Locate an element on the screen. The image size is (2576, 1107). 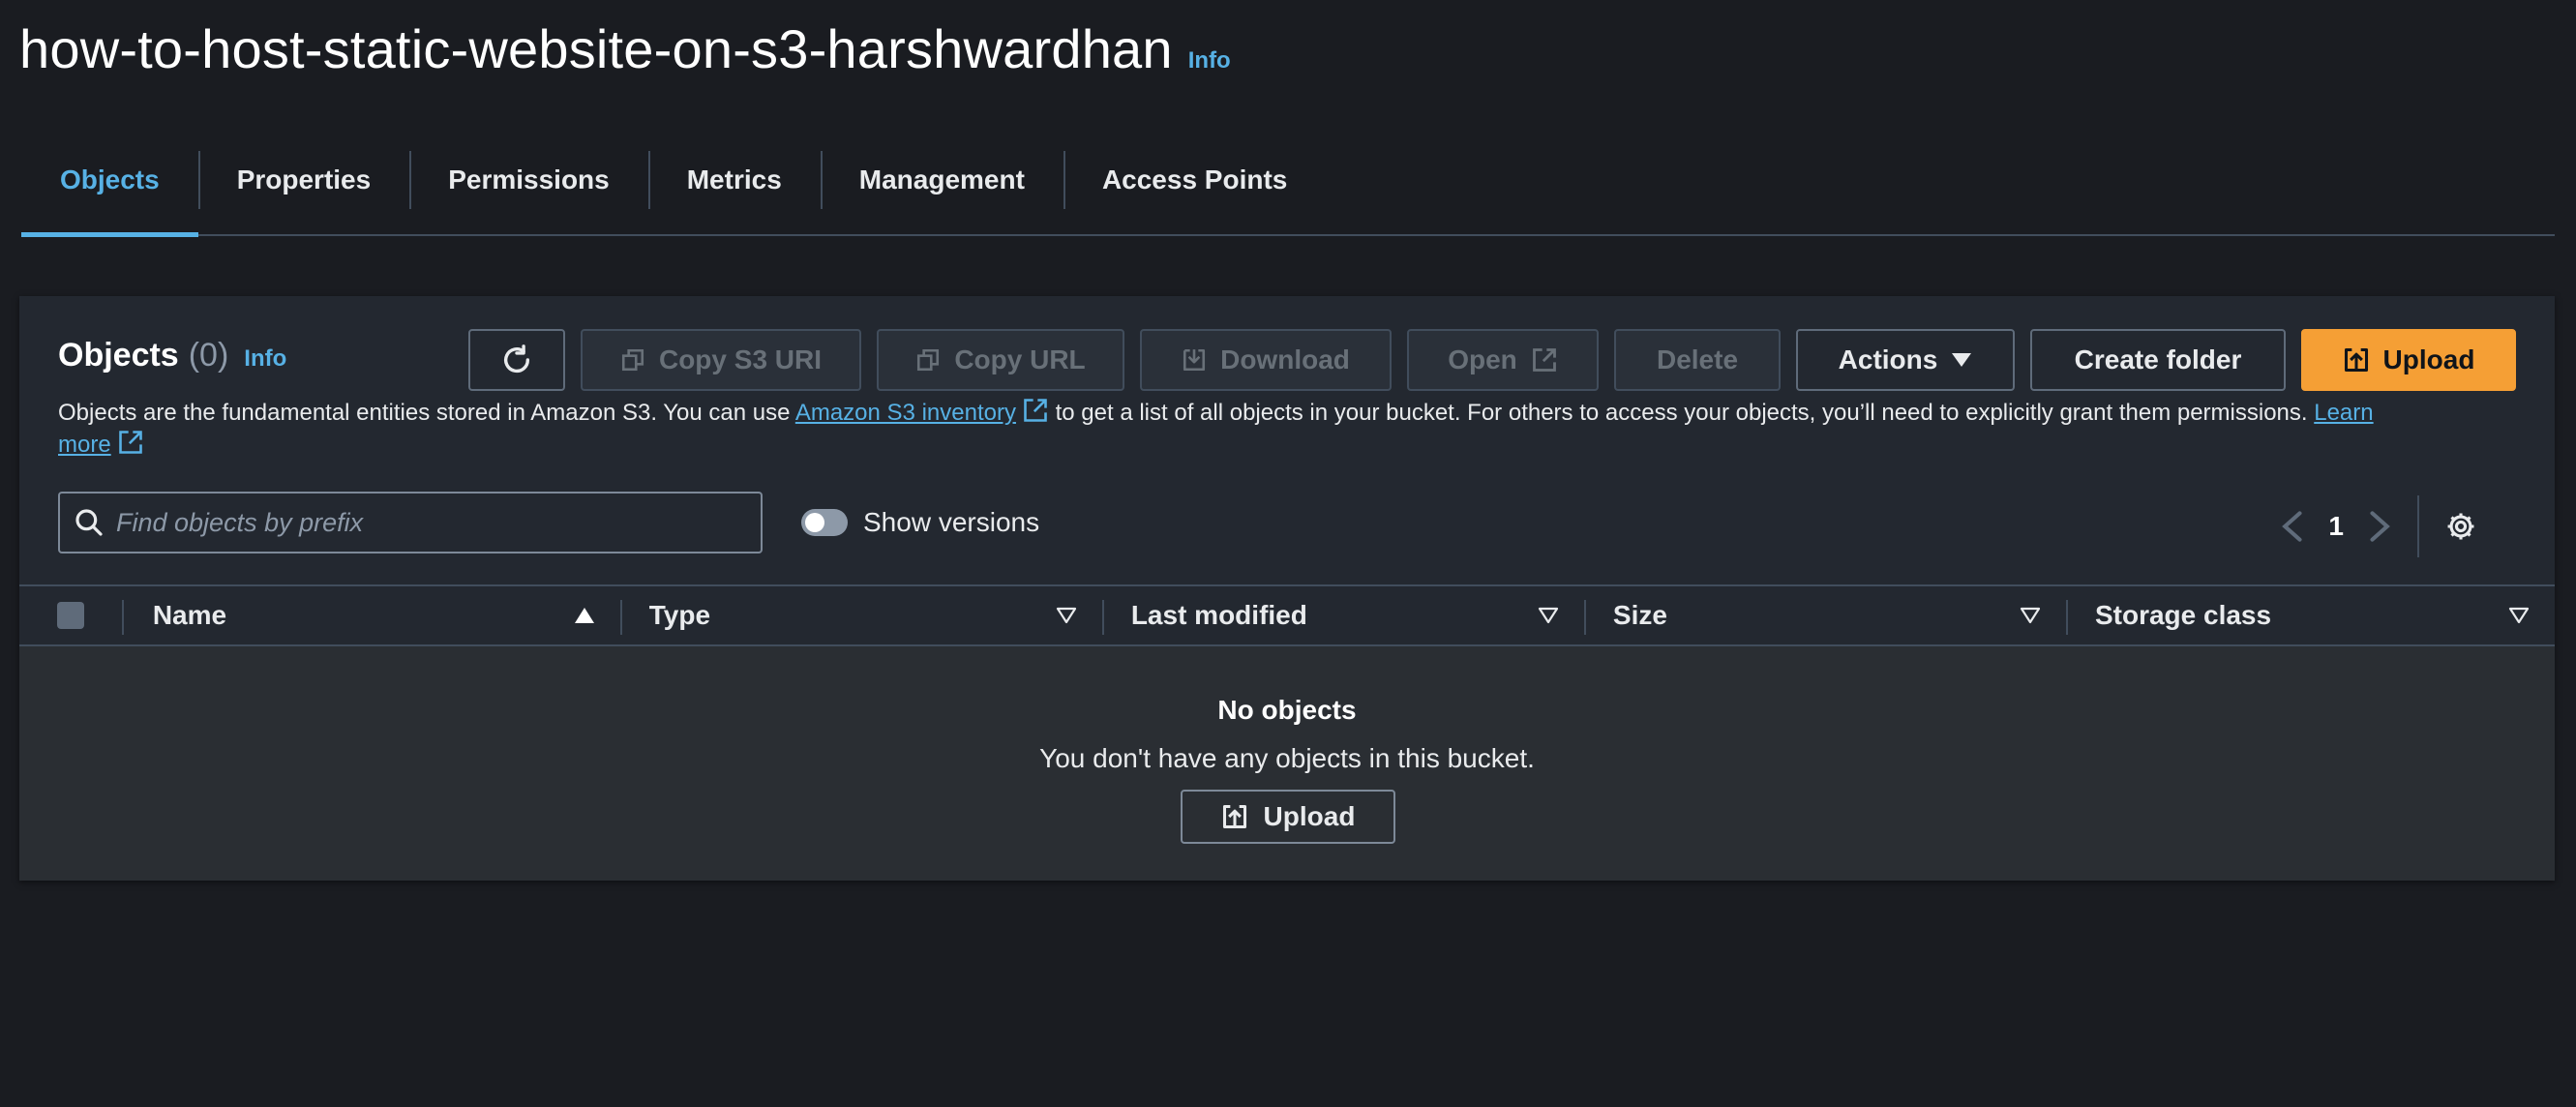
upload-button: Upload is located at coordinates (2408, 360).